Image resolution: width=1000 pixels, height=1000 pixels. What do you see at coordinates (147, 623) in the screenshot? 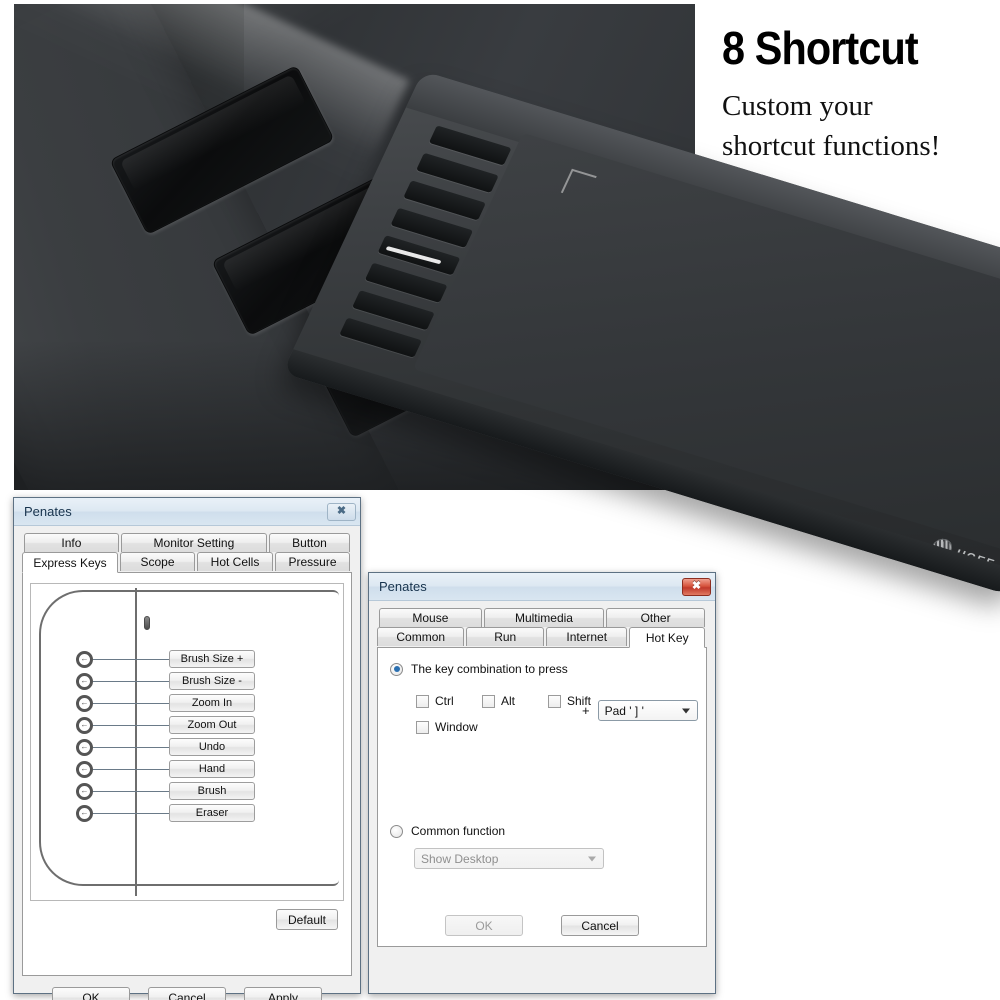
I see `tablet-led-indicator` at bounding box center [147, 623].